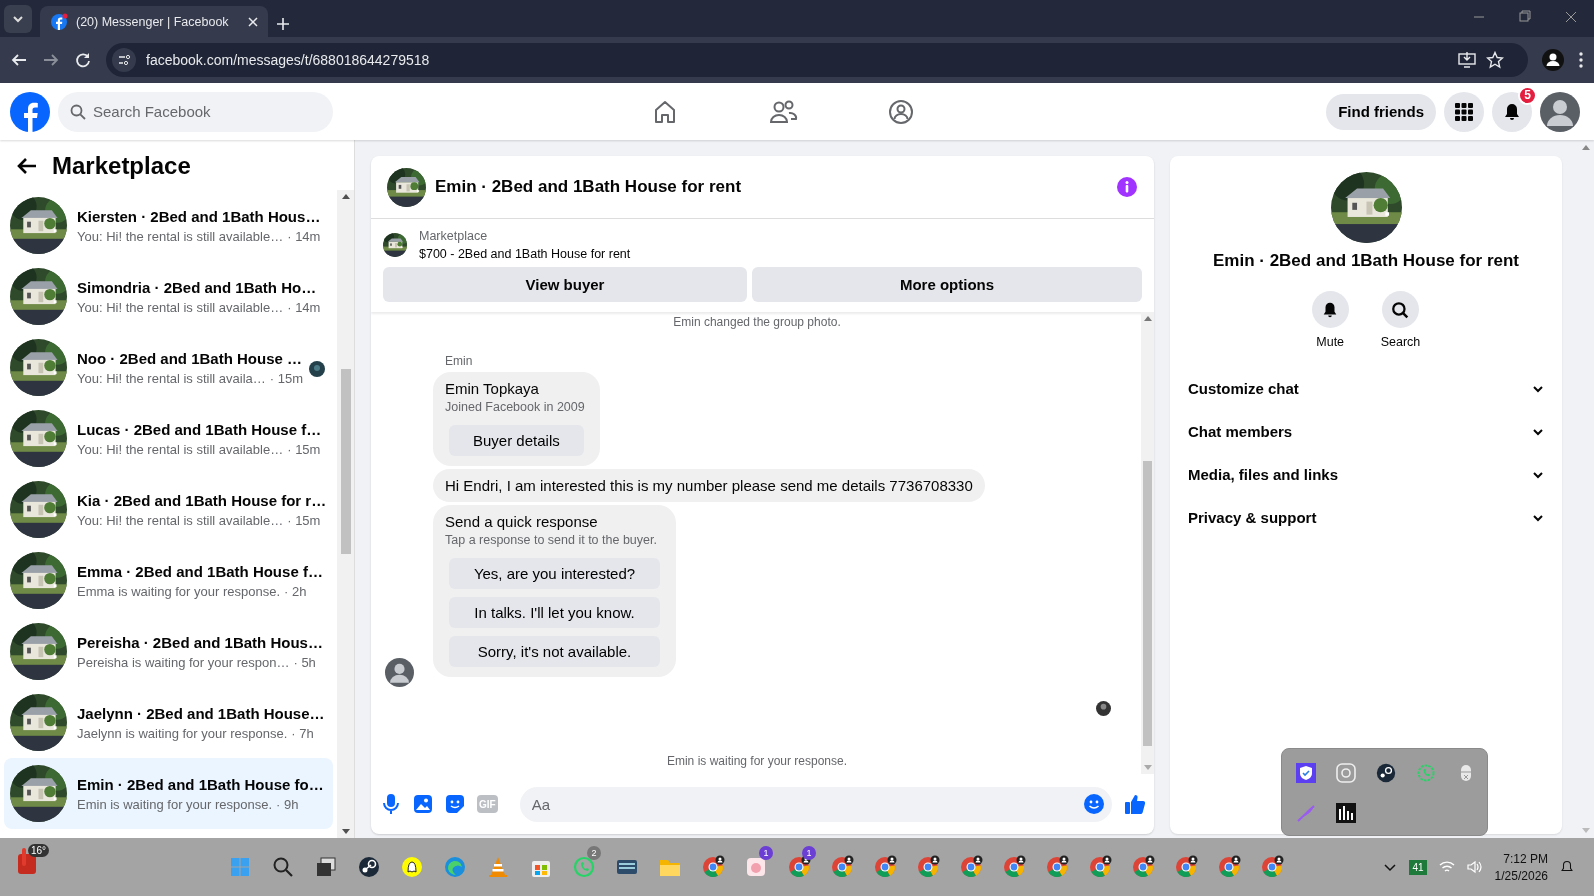 This screenshot has width=1594, height=896. I want to click on site-settings-icon, so click(124, 60).